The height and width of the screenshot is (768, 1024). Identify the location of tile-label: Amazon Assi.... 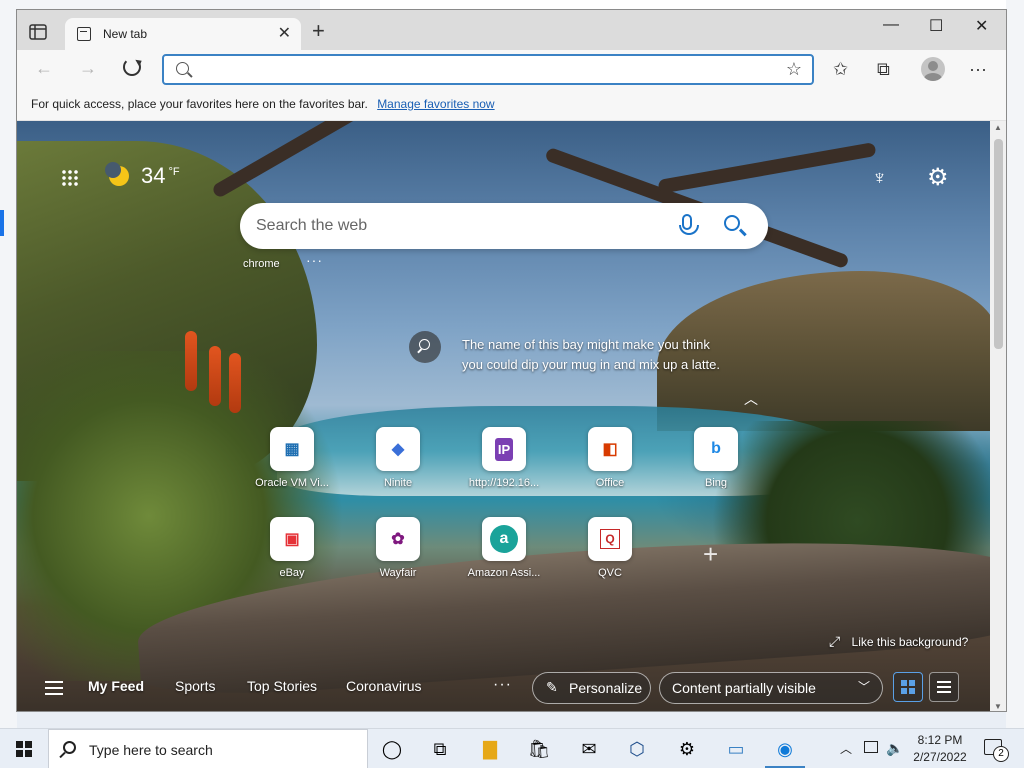
(504, 573).